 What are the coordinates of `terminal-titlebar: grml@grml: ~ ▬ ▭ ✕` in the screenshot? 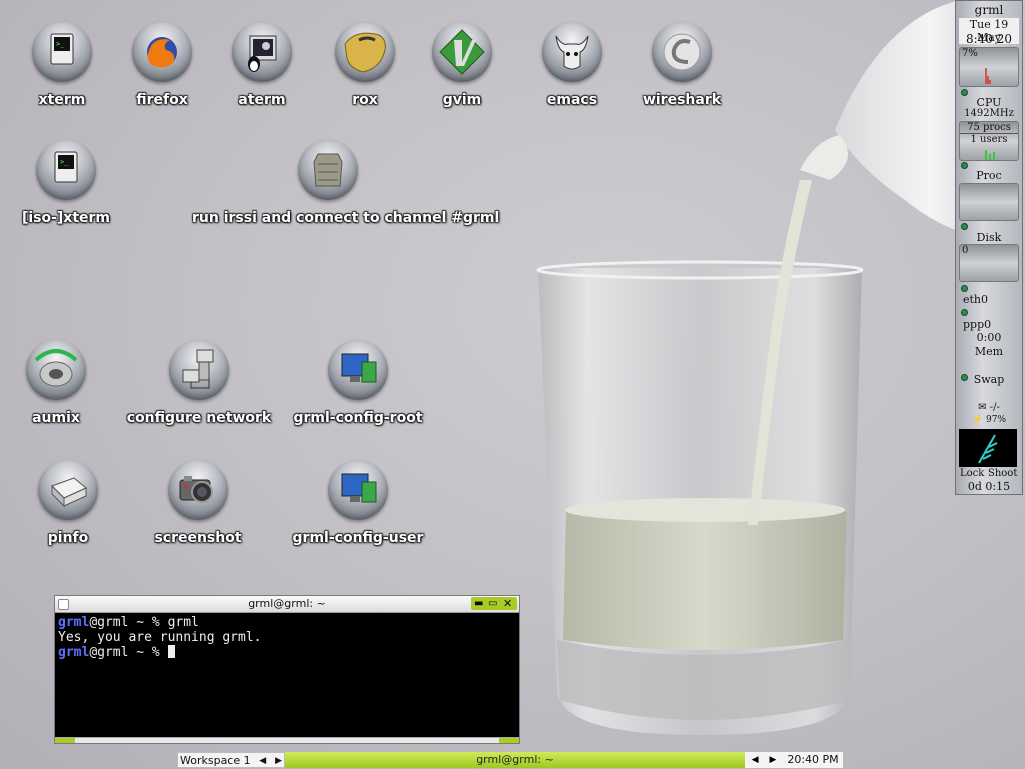 It's located at (287, 604).